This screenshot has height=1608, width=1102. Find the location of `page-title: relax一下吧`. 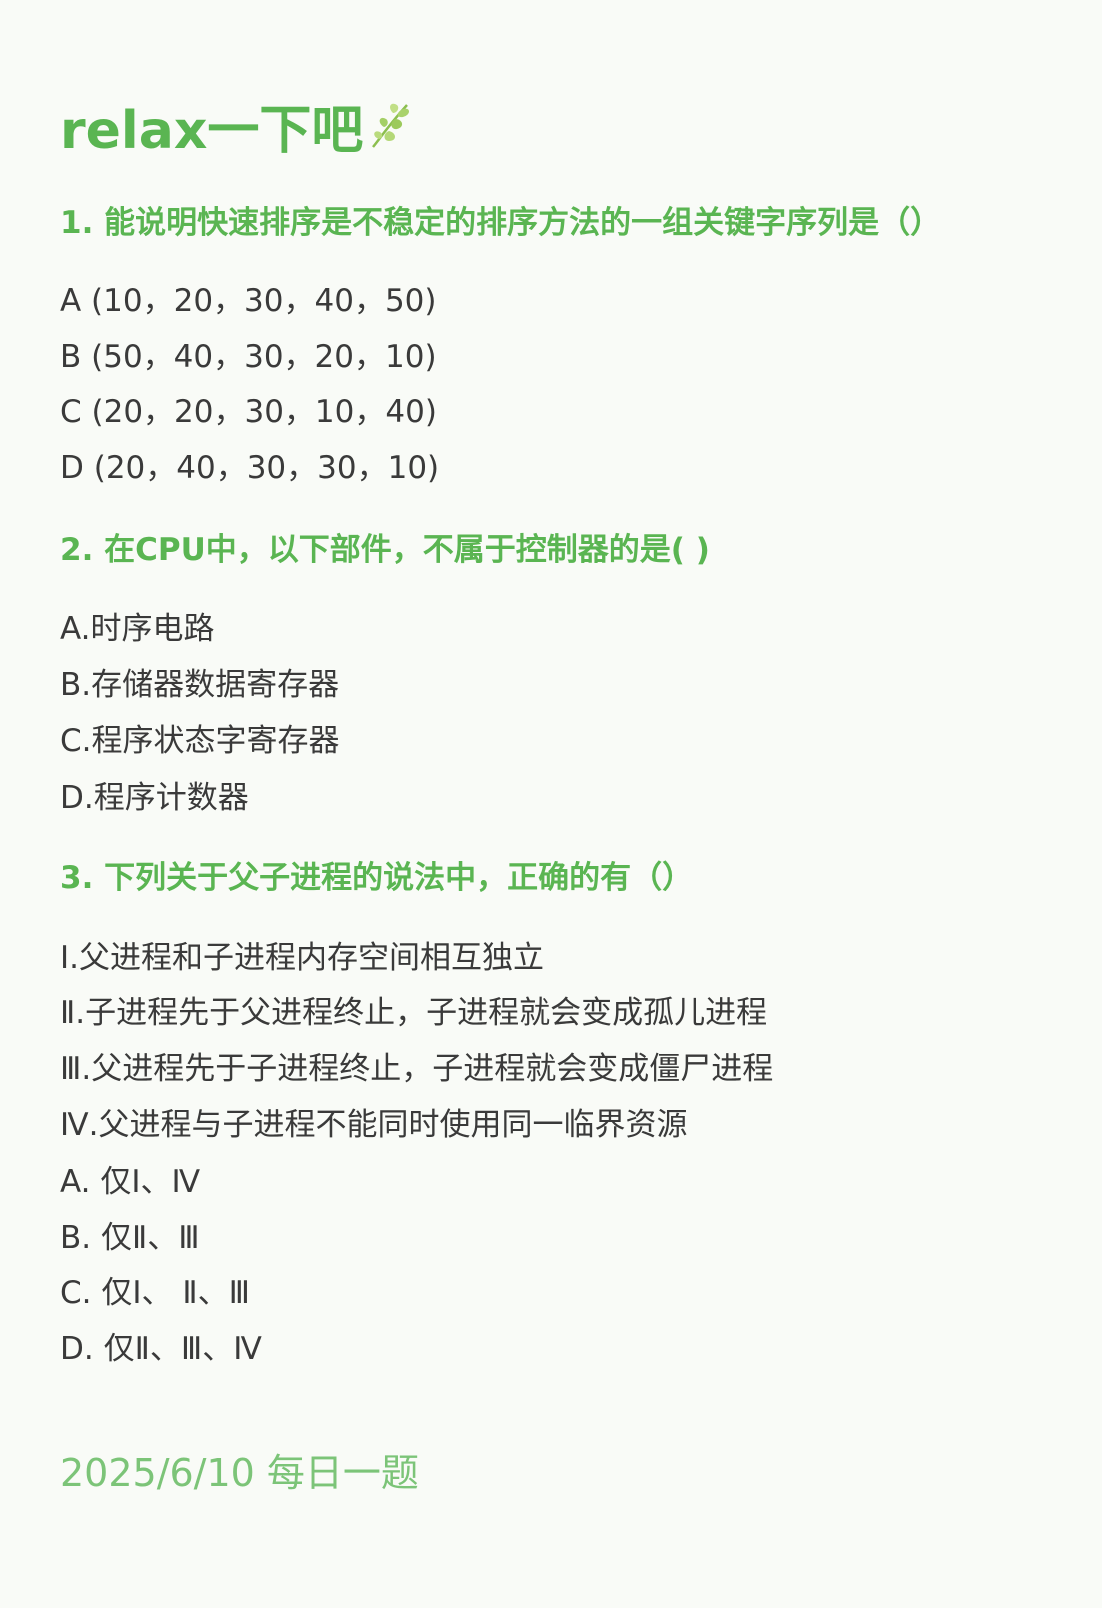

page-title: relax一下吧 is located at coordinates (236, 126).